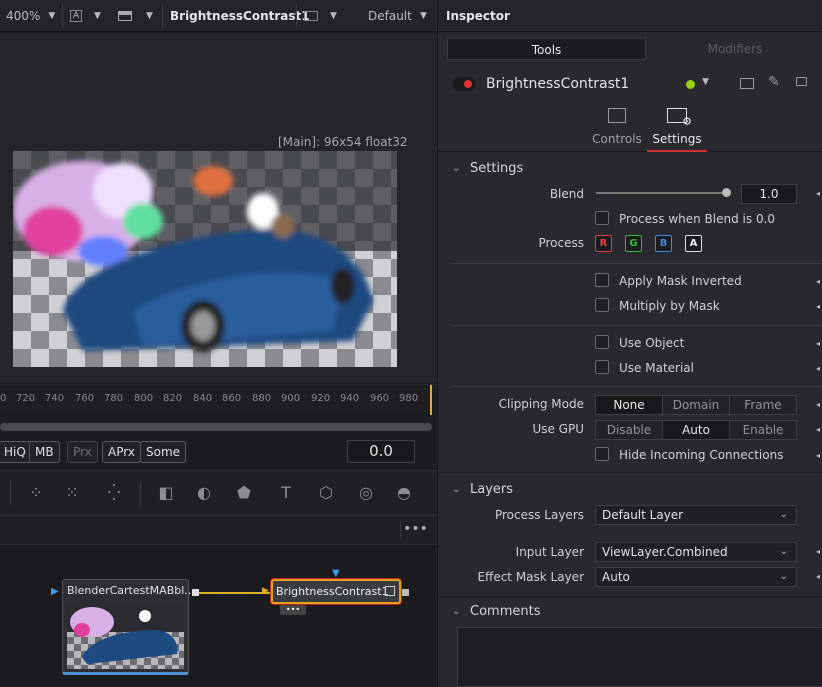 The image size is (822, 687). Describe the element at coordinates (663, 243) in the screenshot. I see `channel-b-toggle: B` at that location.